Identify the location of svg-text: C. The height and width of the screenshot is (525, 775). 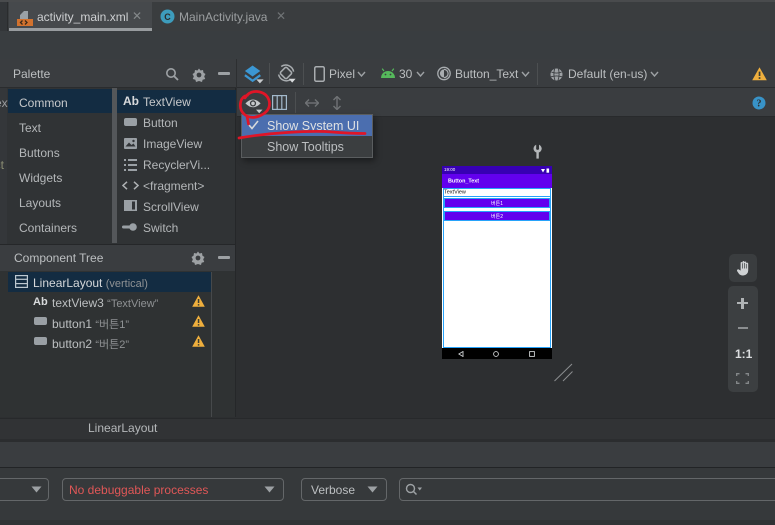
(167, 17).